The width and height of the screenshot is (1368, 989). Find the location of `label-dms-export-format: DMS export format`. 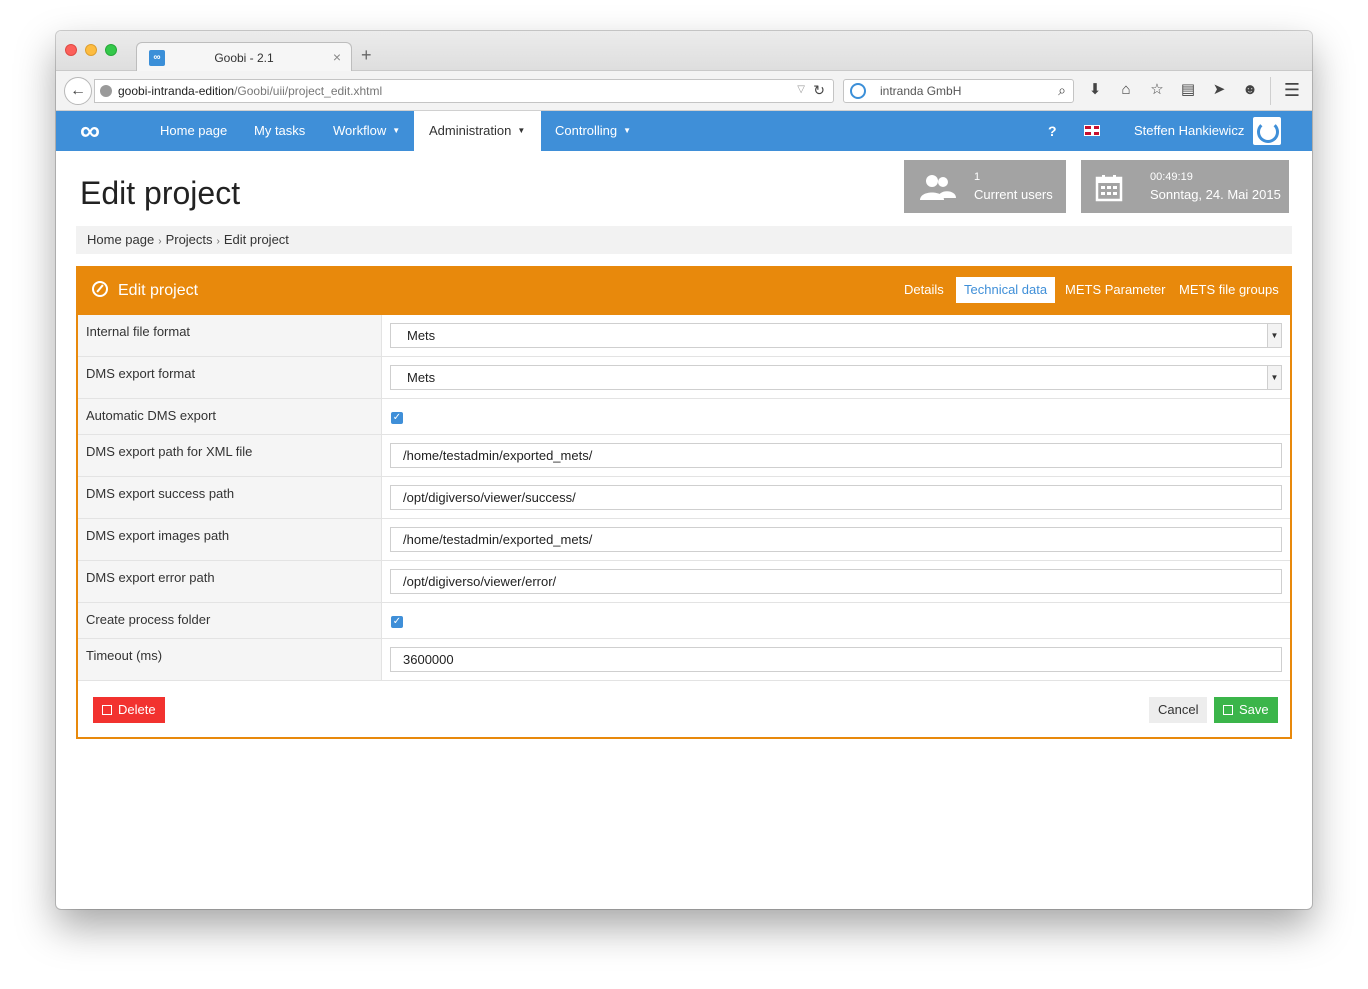

label-dms-export-format: DMS export format is located at coordinates (230, 377).